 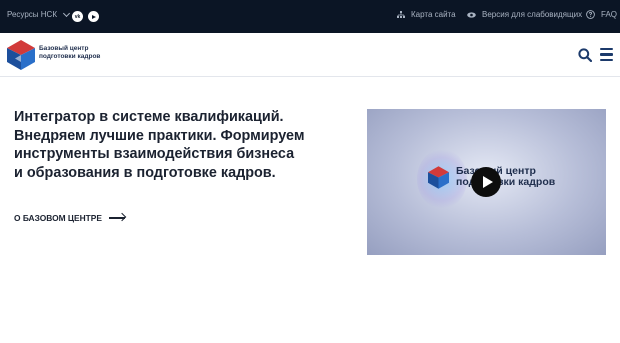 I want to click on faq-link: FAQ, so click(x=601, y=14).